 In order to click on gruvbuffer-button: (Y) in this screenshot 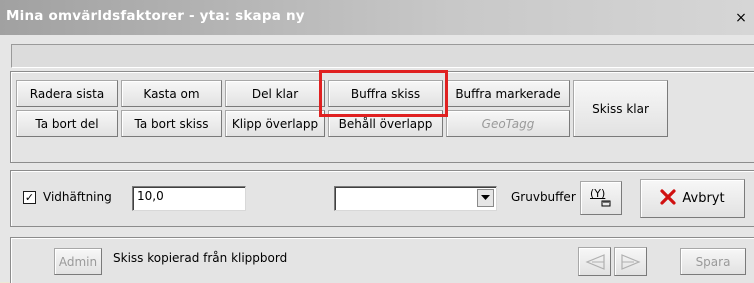, I will do `click(601, 198)`.